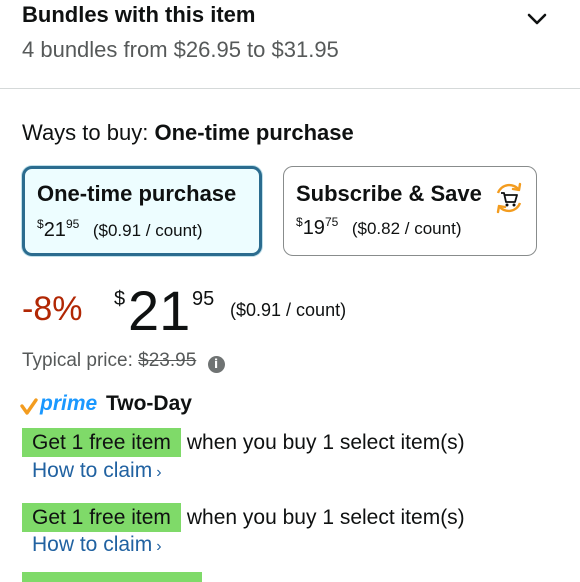 The image size is (580, 582). What do you see at coordinates (537, 19) in the screenshot?
I see `chevron-down-icon` at bounding box center [537, 19].